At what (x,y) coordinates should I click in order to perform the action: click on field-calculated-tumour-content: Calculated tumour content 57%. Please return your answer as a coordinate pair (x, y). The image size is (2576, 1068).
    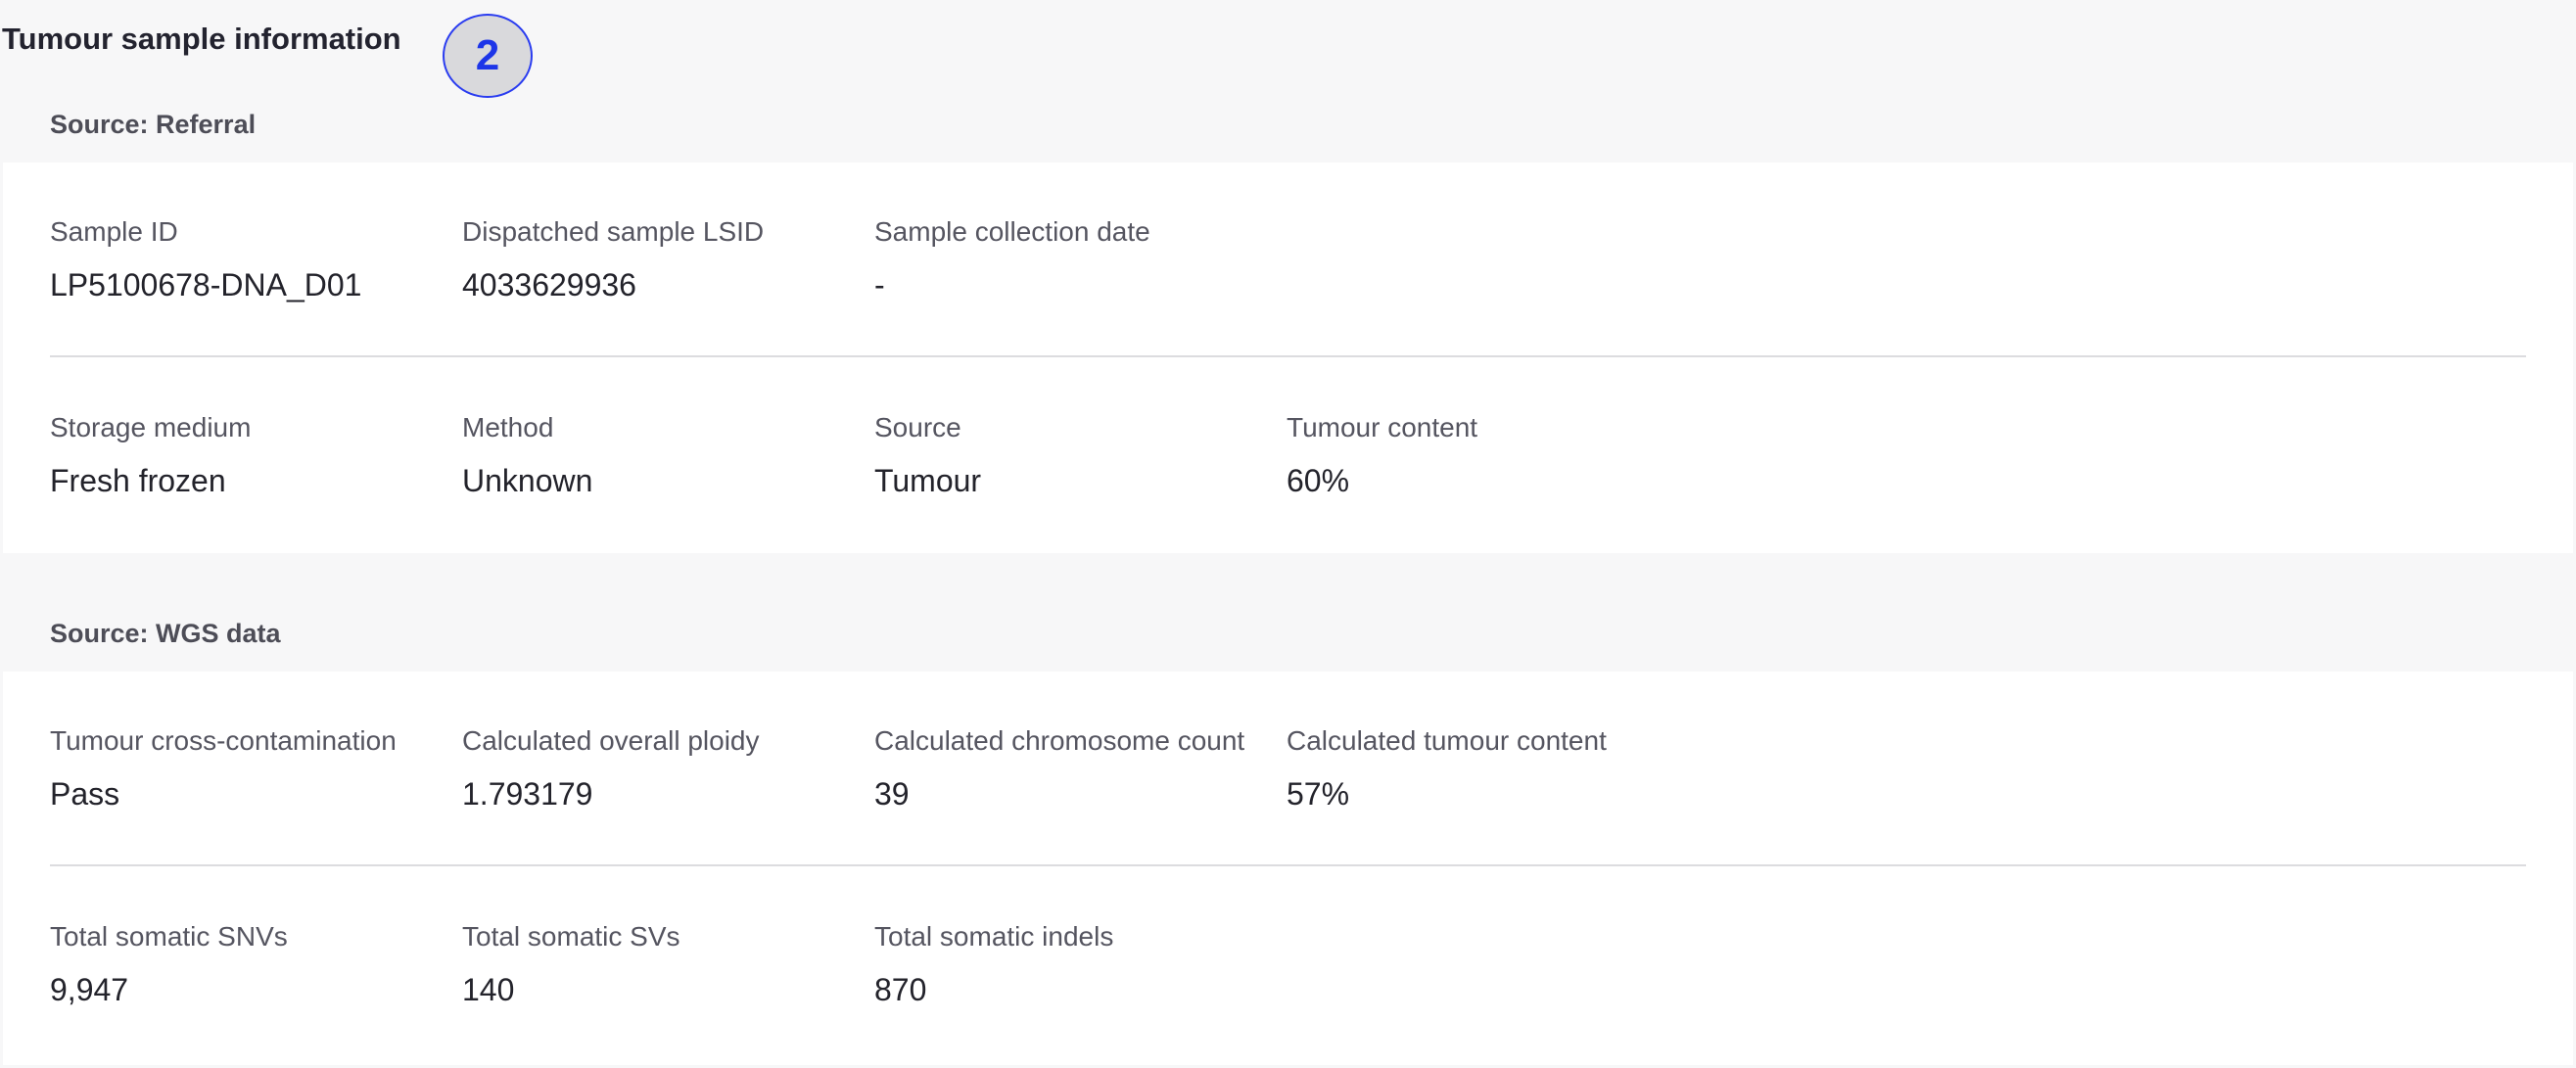
    Looking at the image, I should click on (1487, 769).